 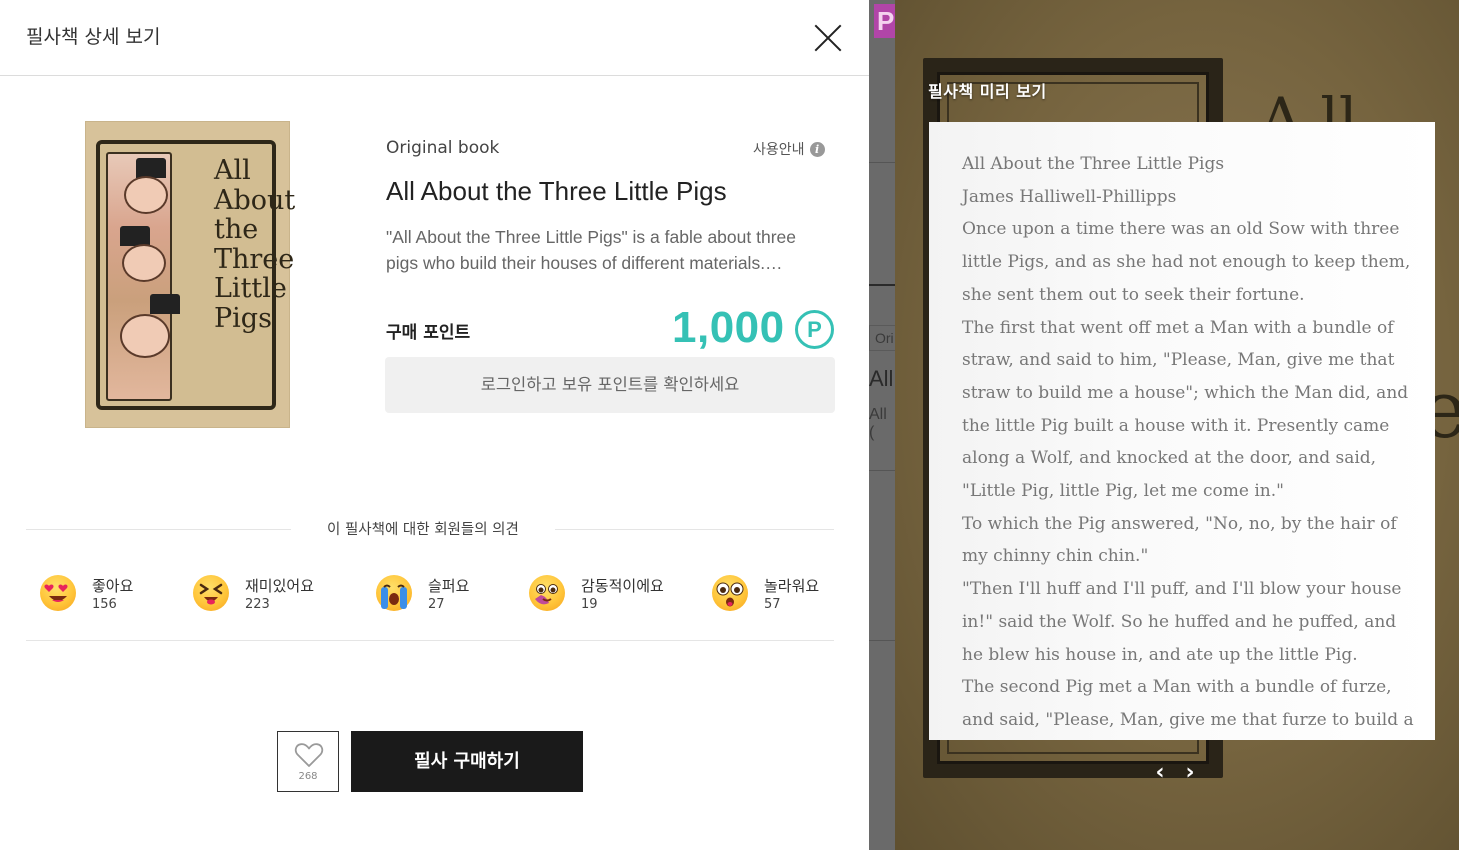 What do you see at coordinates (882, 338) in the screenshot?
I see `background-tag: Ori` at bounding box center [882, 338].